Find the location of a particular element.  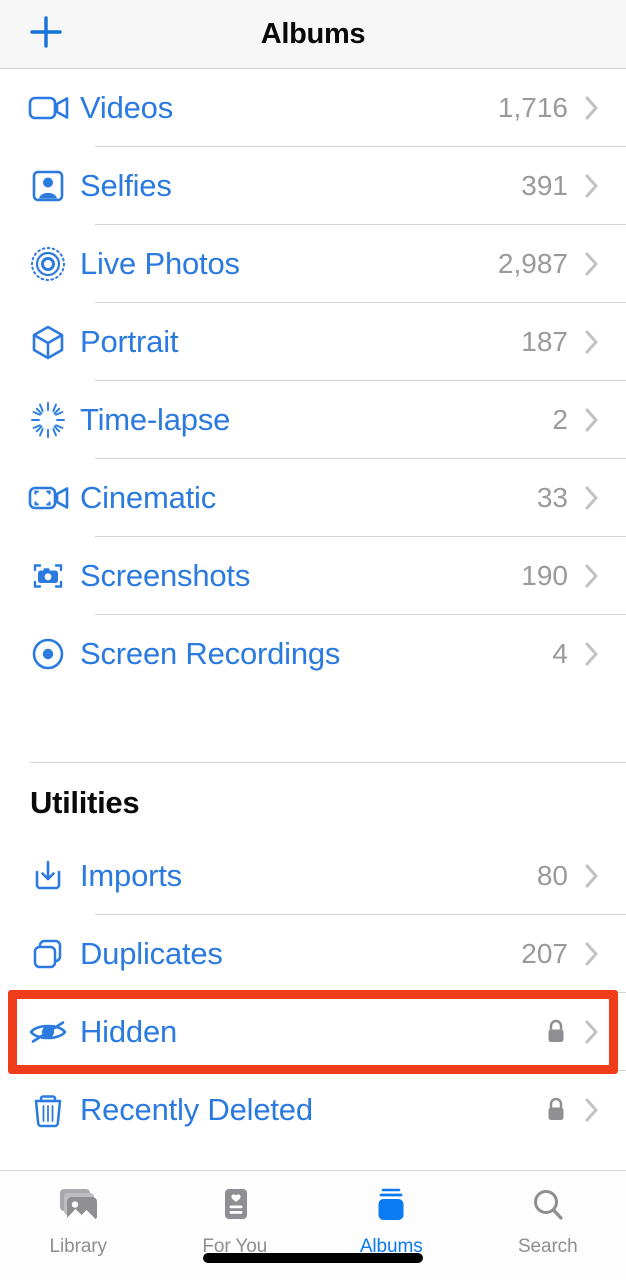

screen-recording-icon is located at coordinates (52, 654).